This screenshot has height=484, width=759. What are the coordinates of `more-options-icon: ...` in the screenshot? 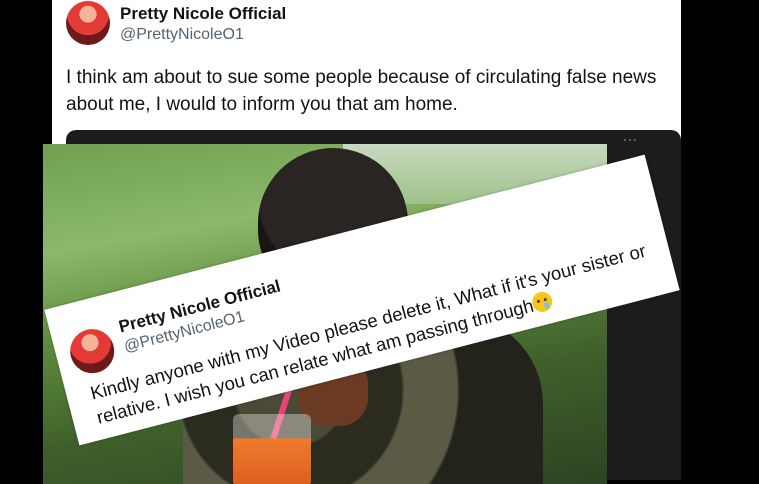 It's located at (630, 136).